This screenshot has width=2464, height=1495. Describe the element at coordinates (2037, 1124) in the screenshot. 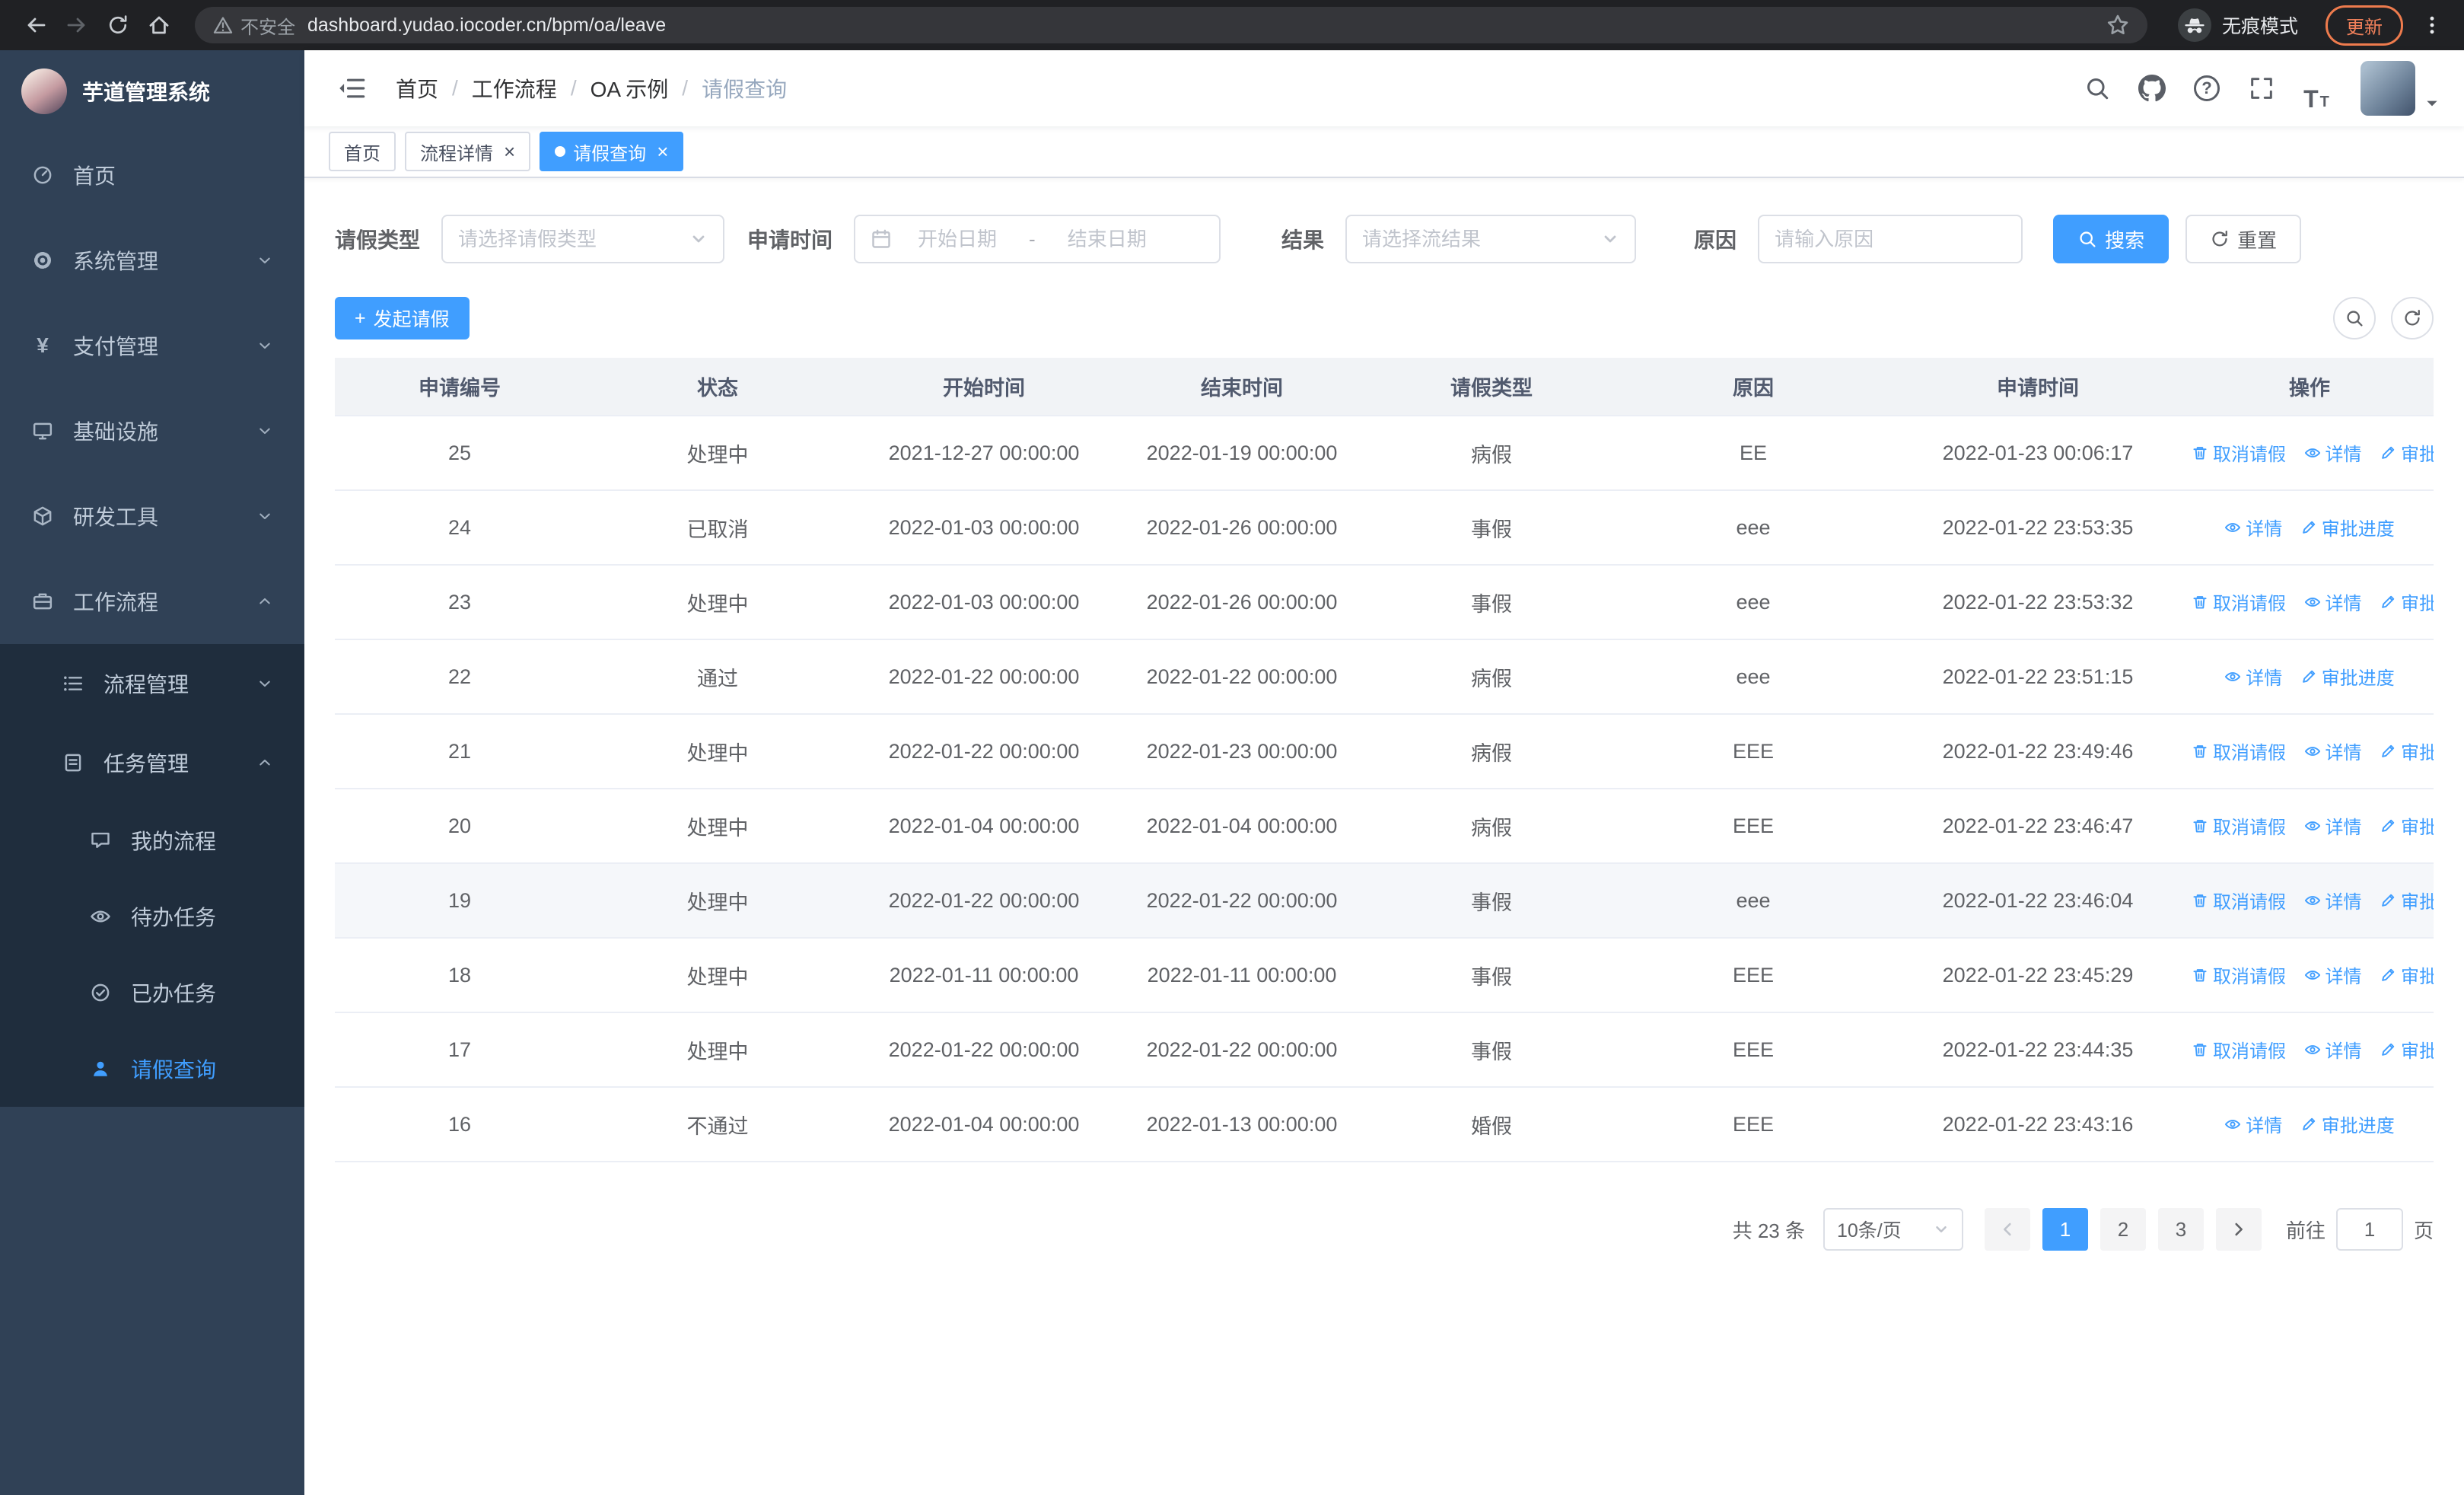

I see `cell-apply-time: 2022-01-22 23:43:16` at that location.